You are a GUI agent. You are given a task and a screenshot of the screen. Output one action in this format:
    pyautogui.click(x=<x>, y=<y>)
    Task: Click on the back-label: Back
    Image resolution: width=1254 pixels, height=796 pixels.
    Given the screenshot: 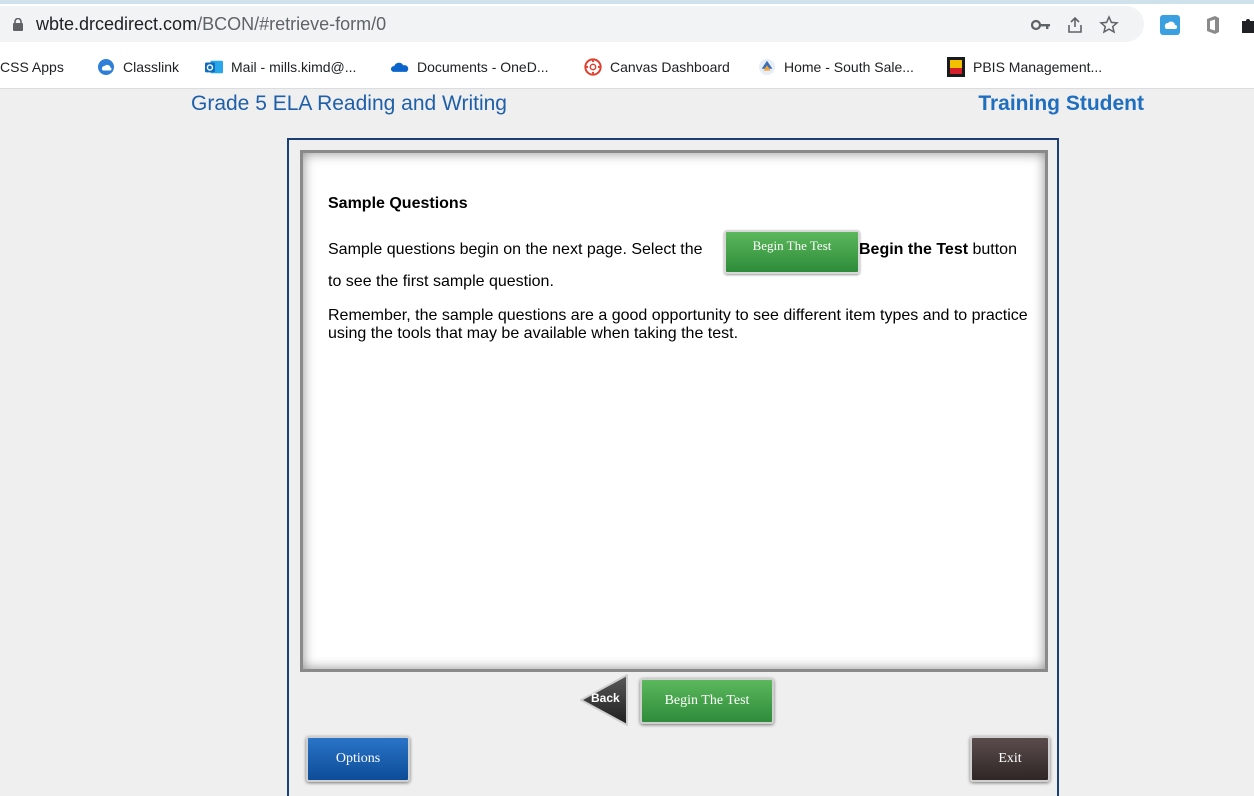 What is the action you would take?
    pyautogui.click(x=605, y=698)
    